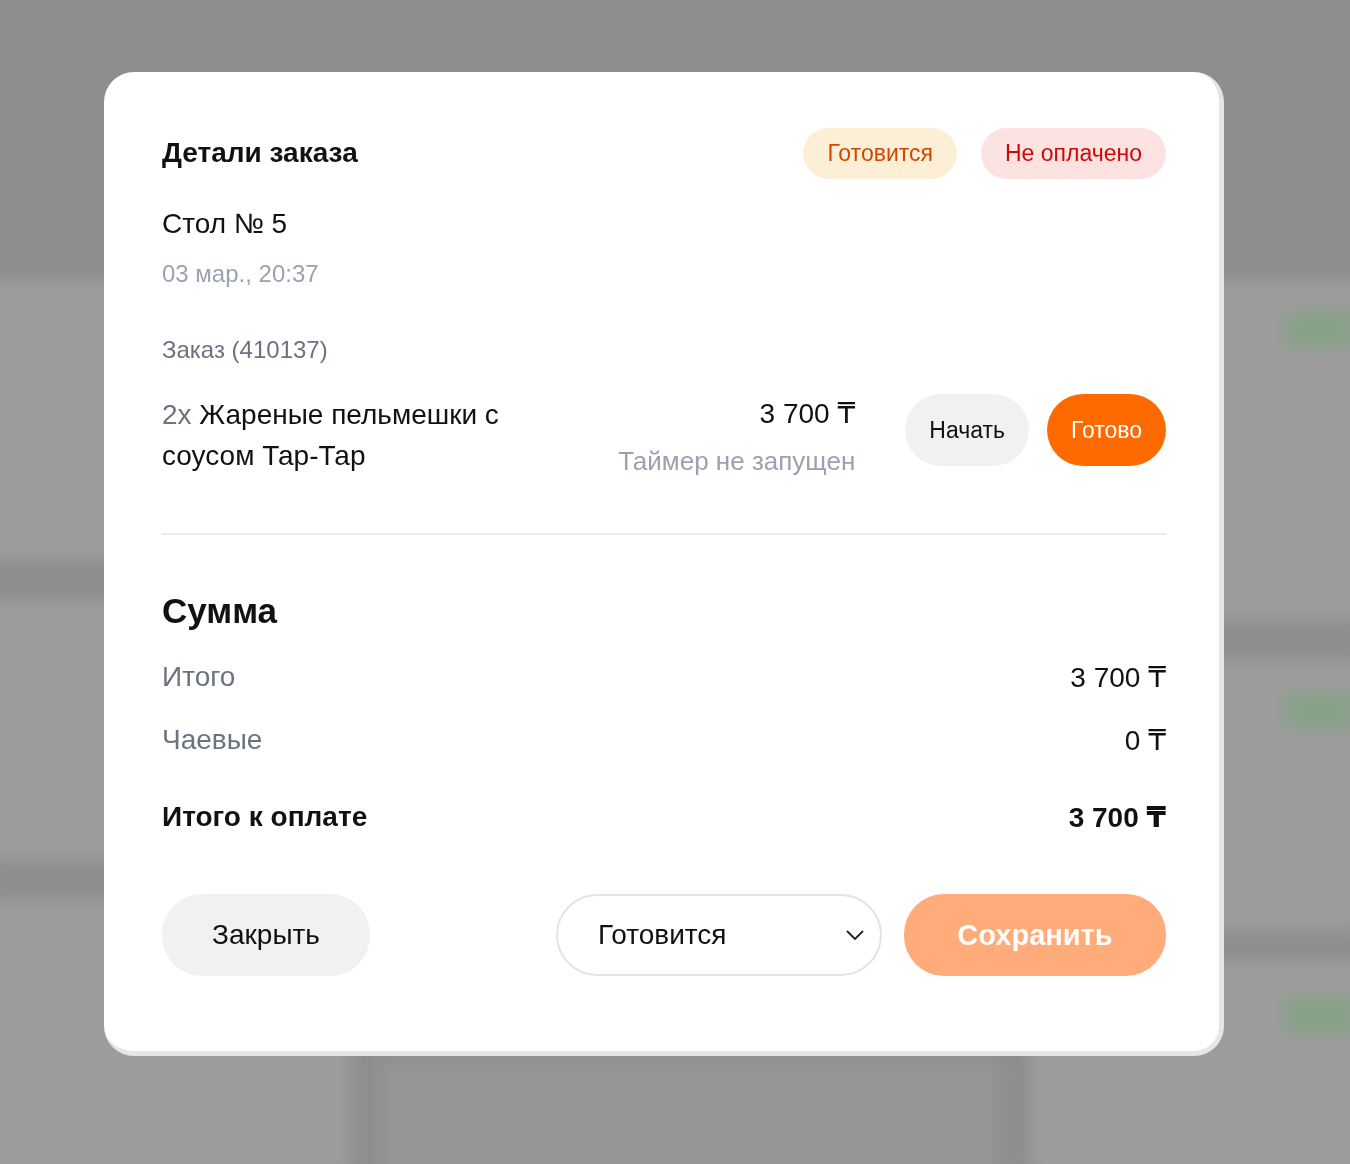 The width and height of the screenshot is (1350, 1164). Describe the element at coordinates (241, 274) in the screenshot. I see `order-datetime: 03 мар., 20:37` at that location.